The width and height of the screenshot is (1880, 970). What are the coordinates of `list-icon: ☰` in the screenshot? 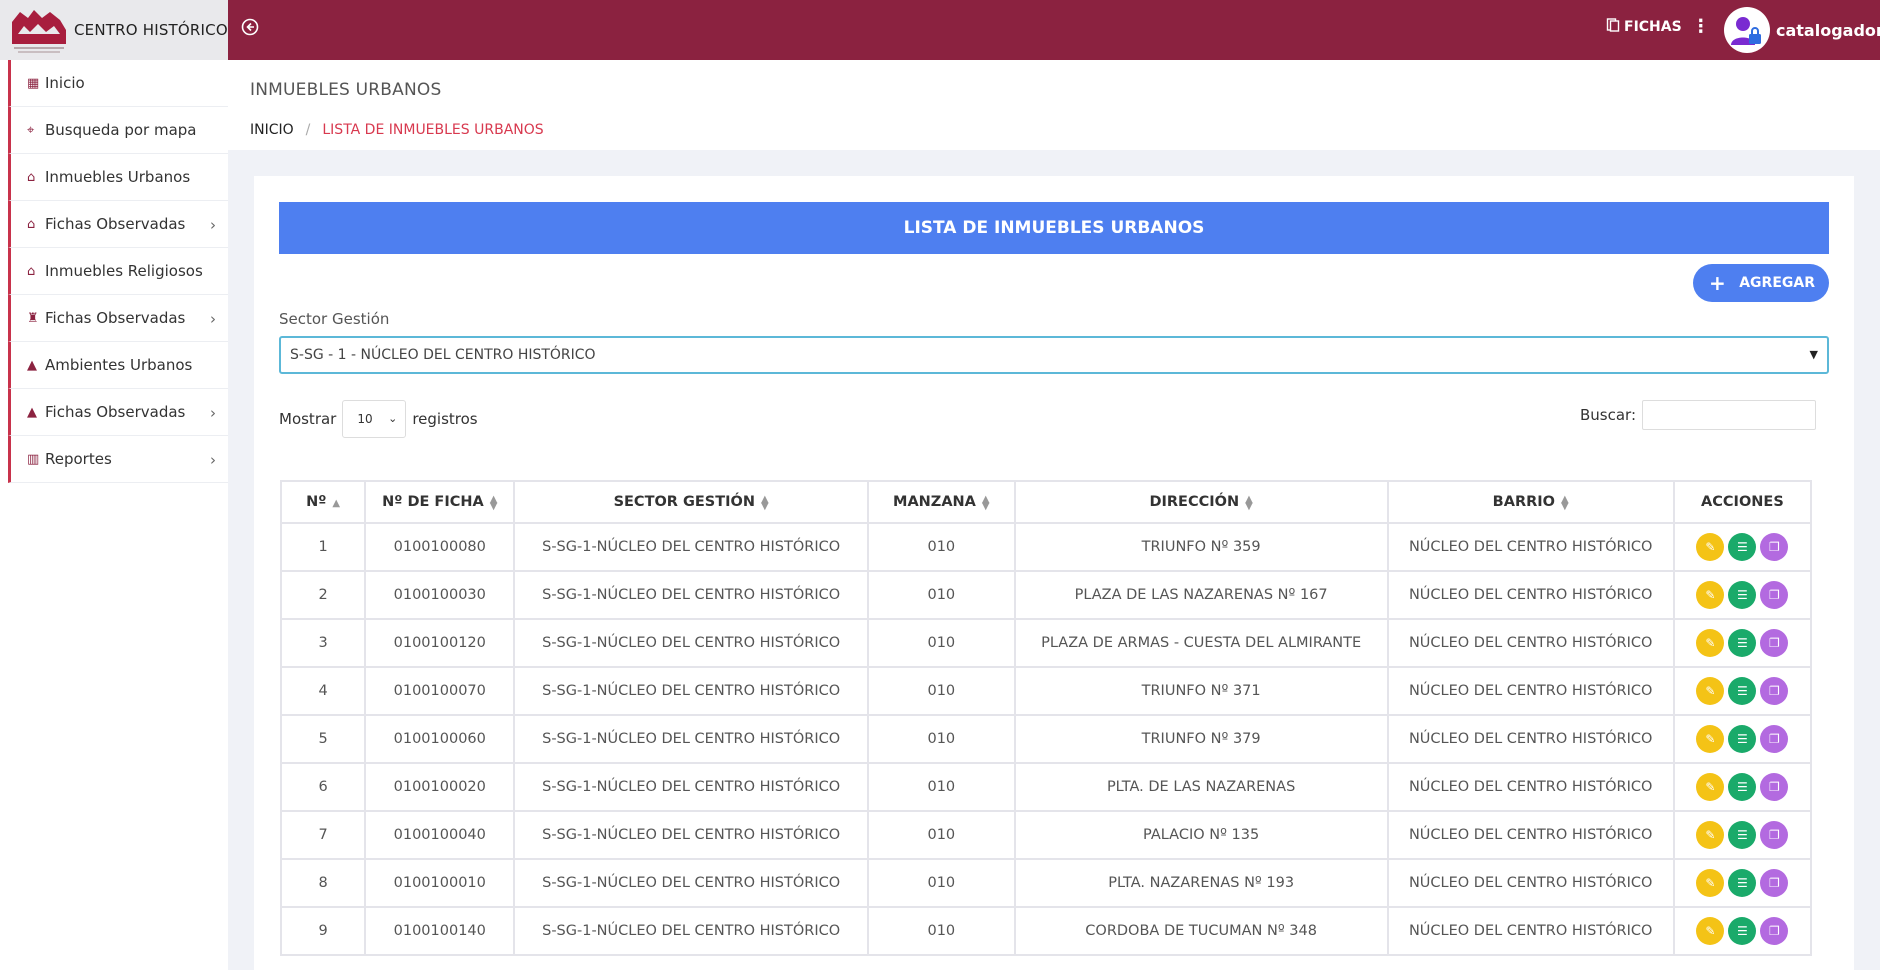 It's located at (1742, 931).